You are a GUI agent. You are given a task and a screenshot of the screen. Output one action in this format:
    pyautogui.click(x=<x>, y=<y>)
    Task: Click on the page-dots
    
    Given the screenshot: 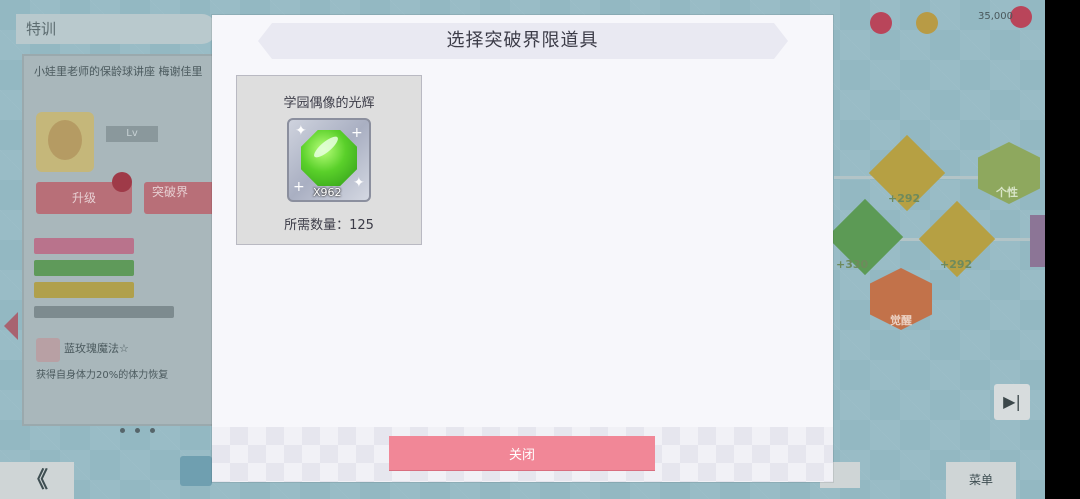 What is the action you would take?
    pyautogui.click(x=142, y=427)
    